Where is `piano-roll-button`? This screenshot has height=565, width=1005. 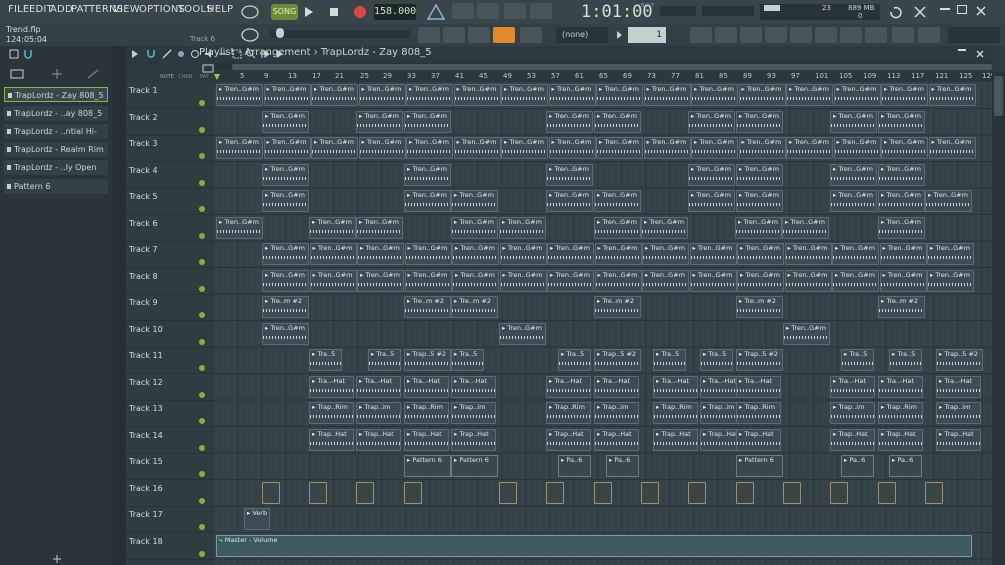 piano-roll-button is located at coordinates (701, 35).